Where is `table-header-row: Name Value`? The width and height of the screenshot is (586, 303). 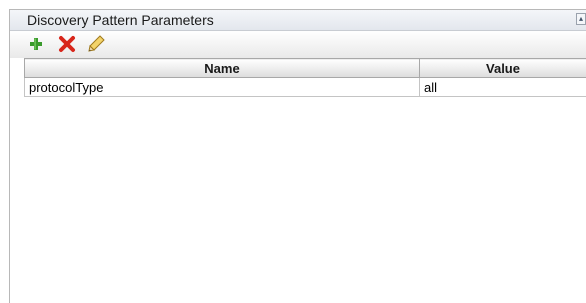
table-header-row: Name Value is located at coordinates (305, 68).